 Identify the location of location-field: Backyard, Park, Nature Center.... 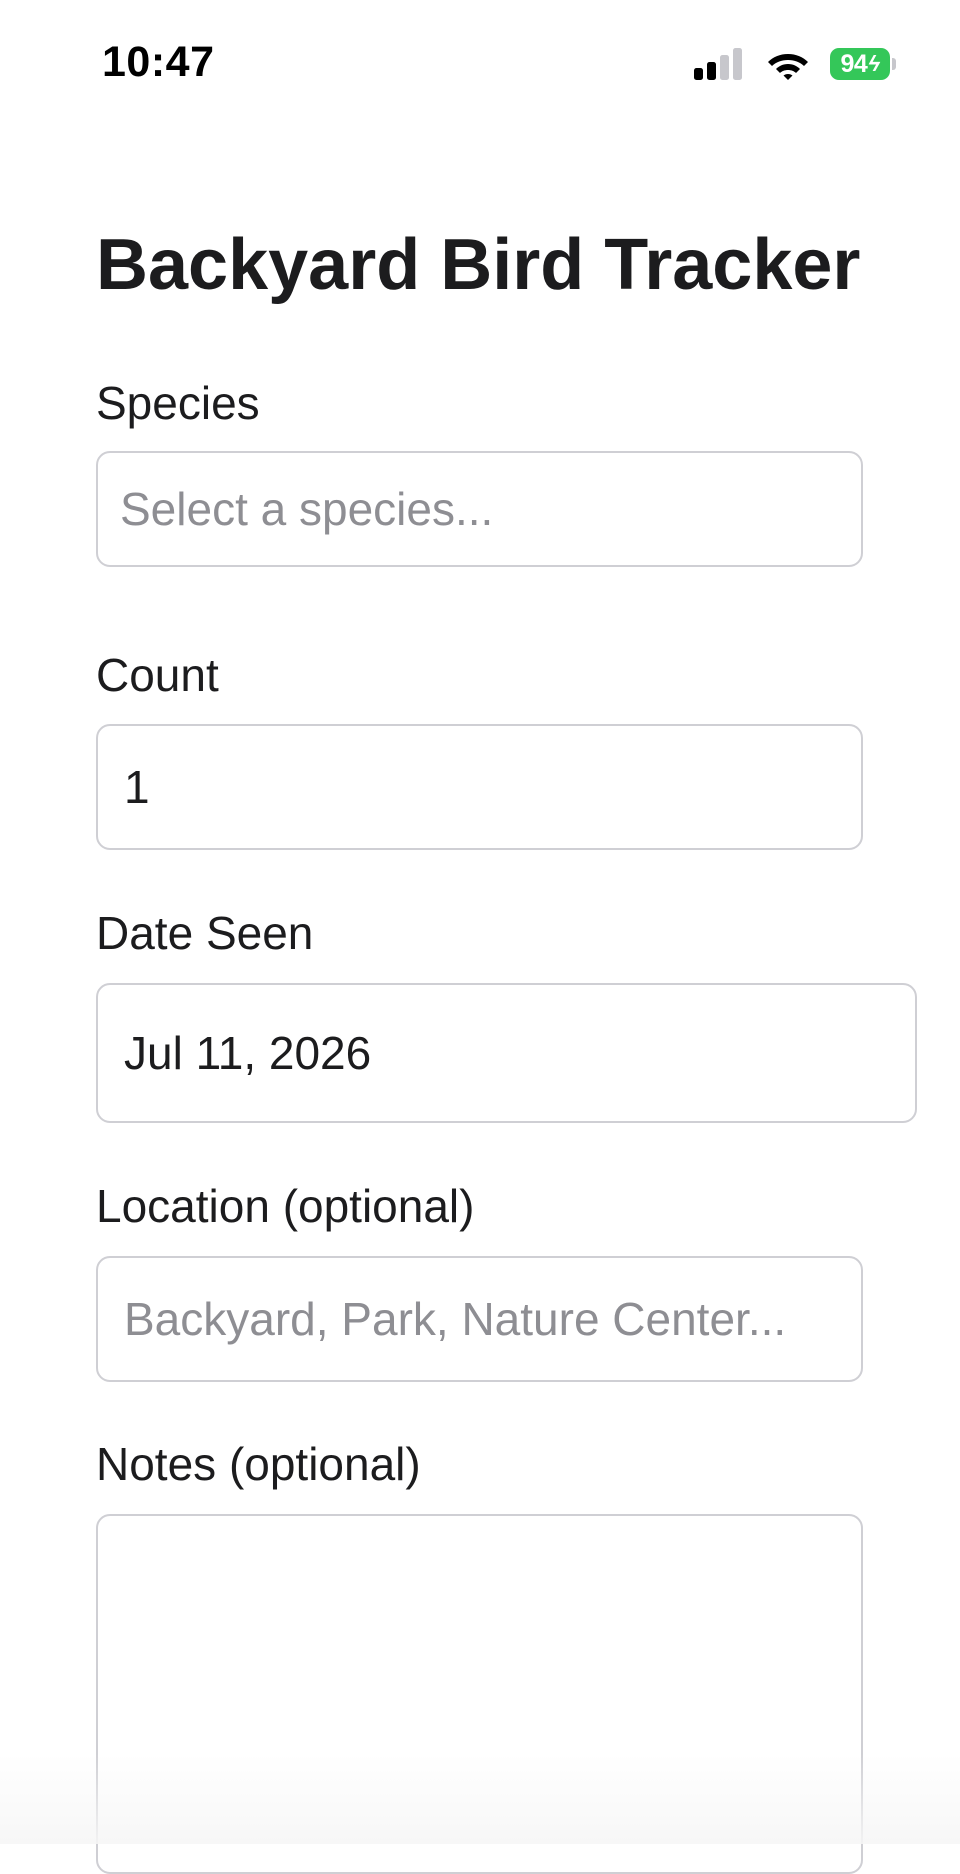
(479, 1319).